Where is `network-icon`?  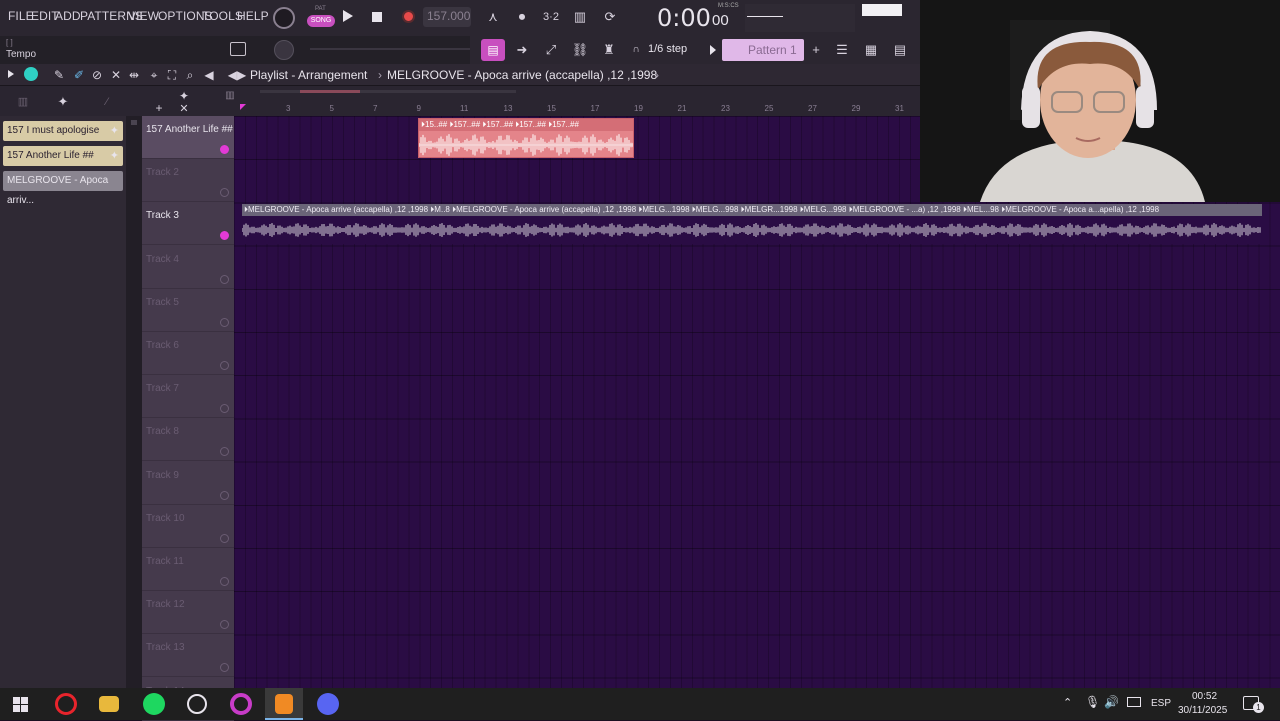 network-icon is located at coordinates (1134, 702).